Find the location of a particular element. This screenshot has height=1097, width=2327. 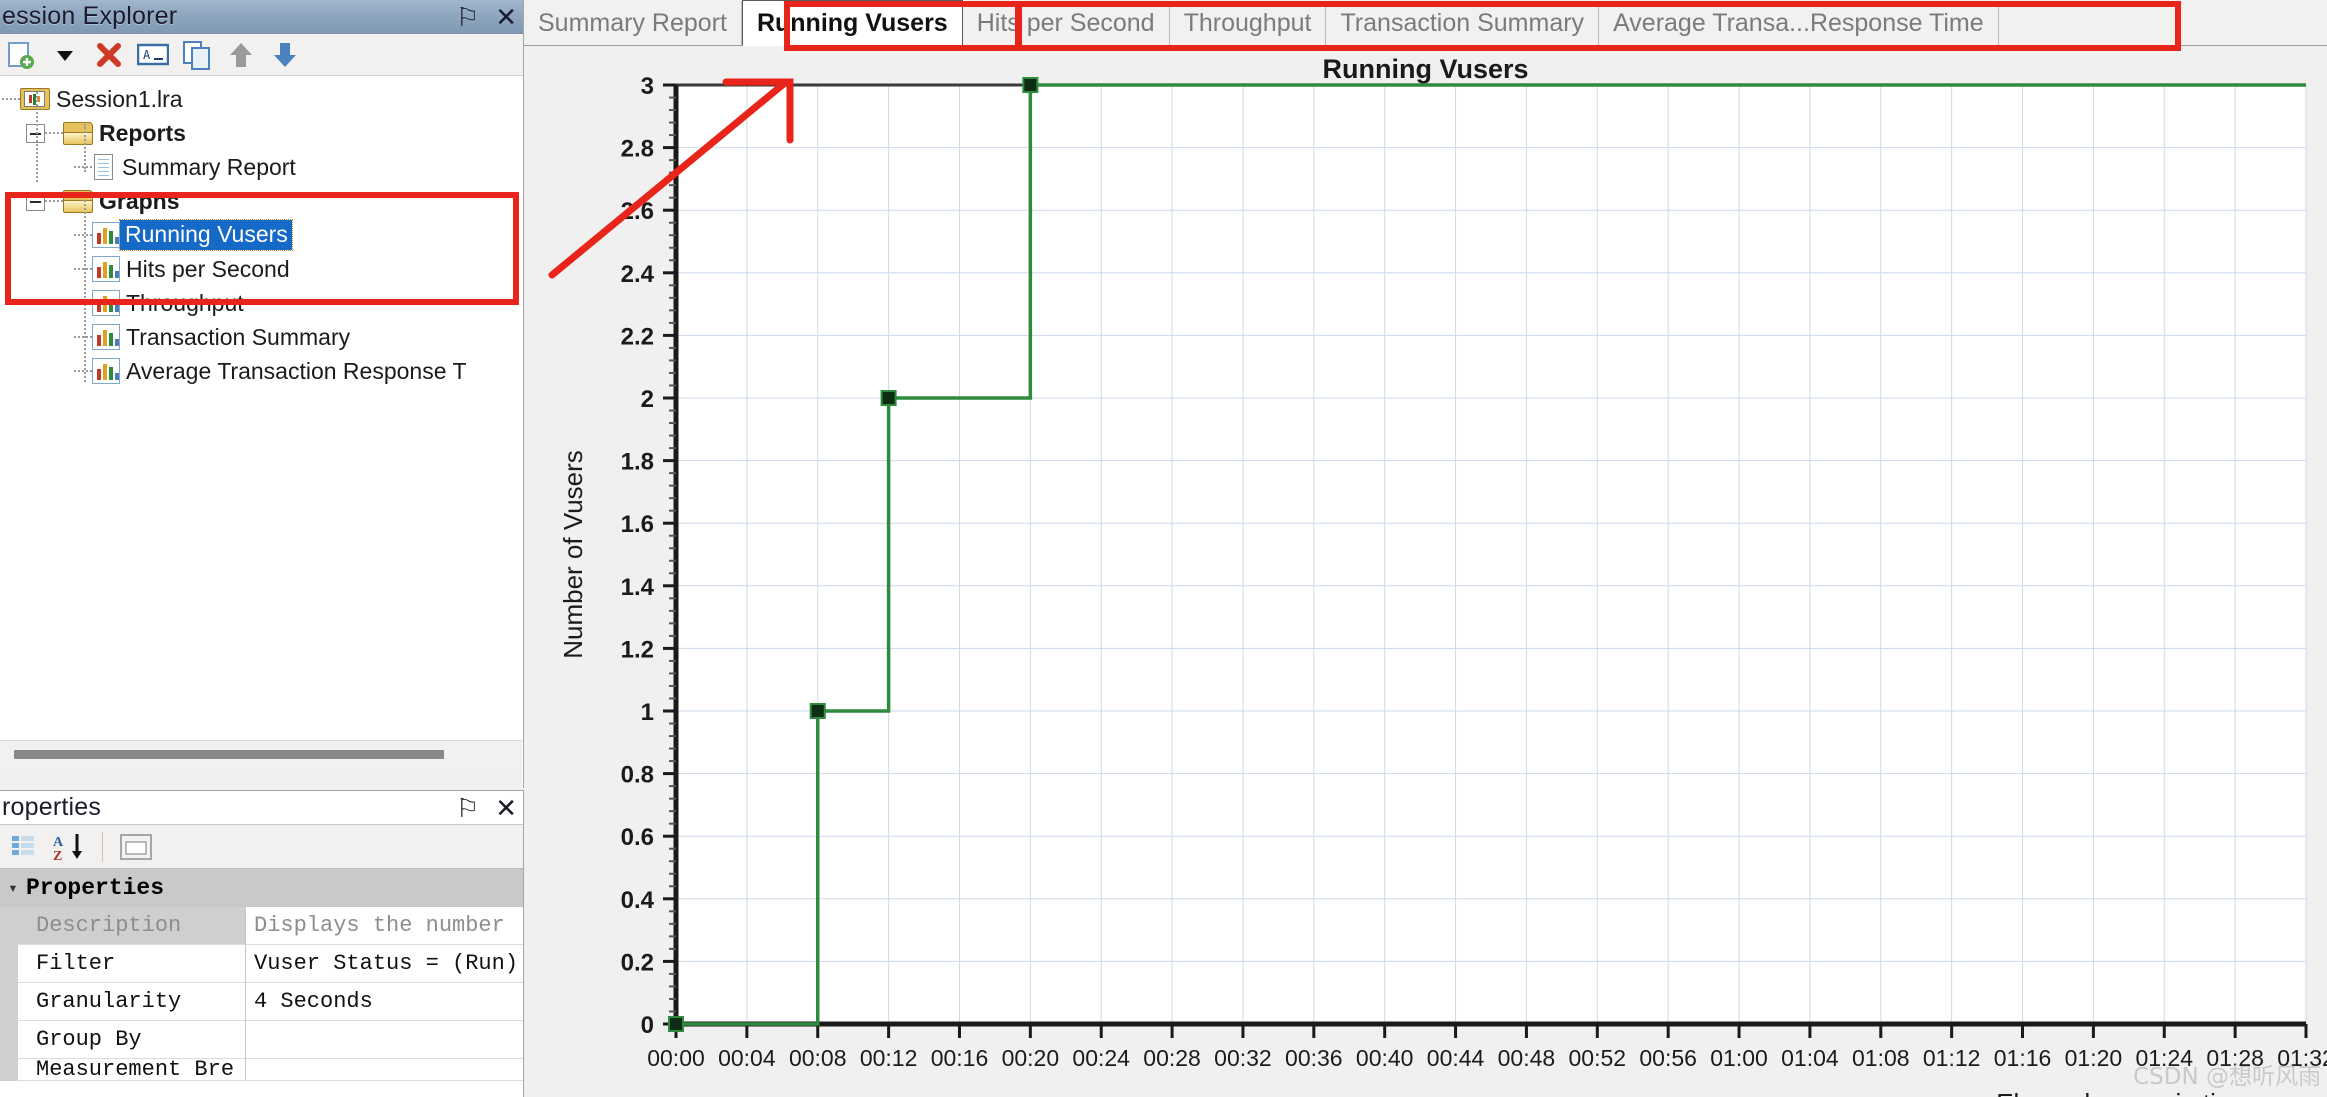

svg-text: A is located at coordinates (58, 842).